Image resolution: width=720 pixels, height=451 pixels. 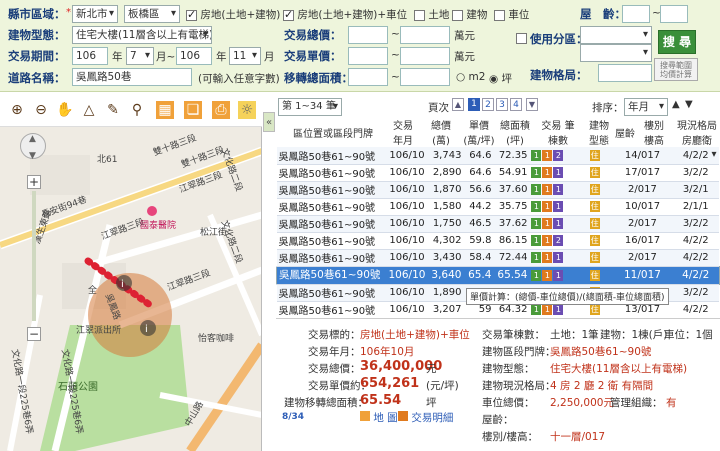 I want to click on page-button: 1, so click(x=474, y=104).